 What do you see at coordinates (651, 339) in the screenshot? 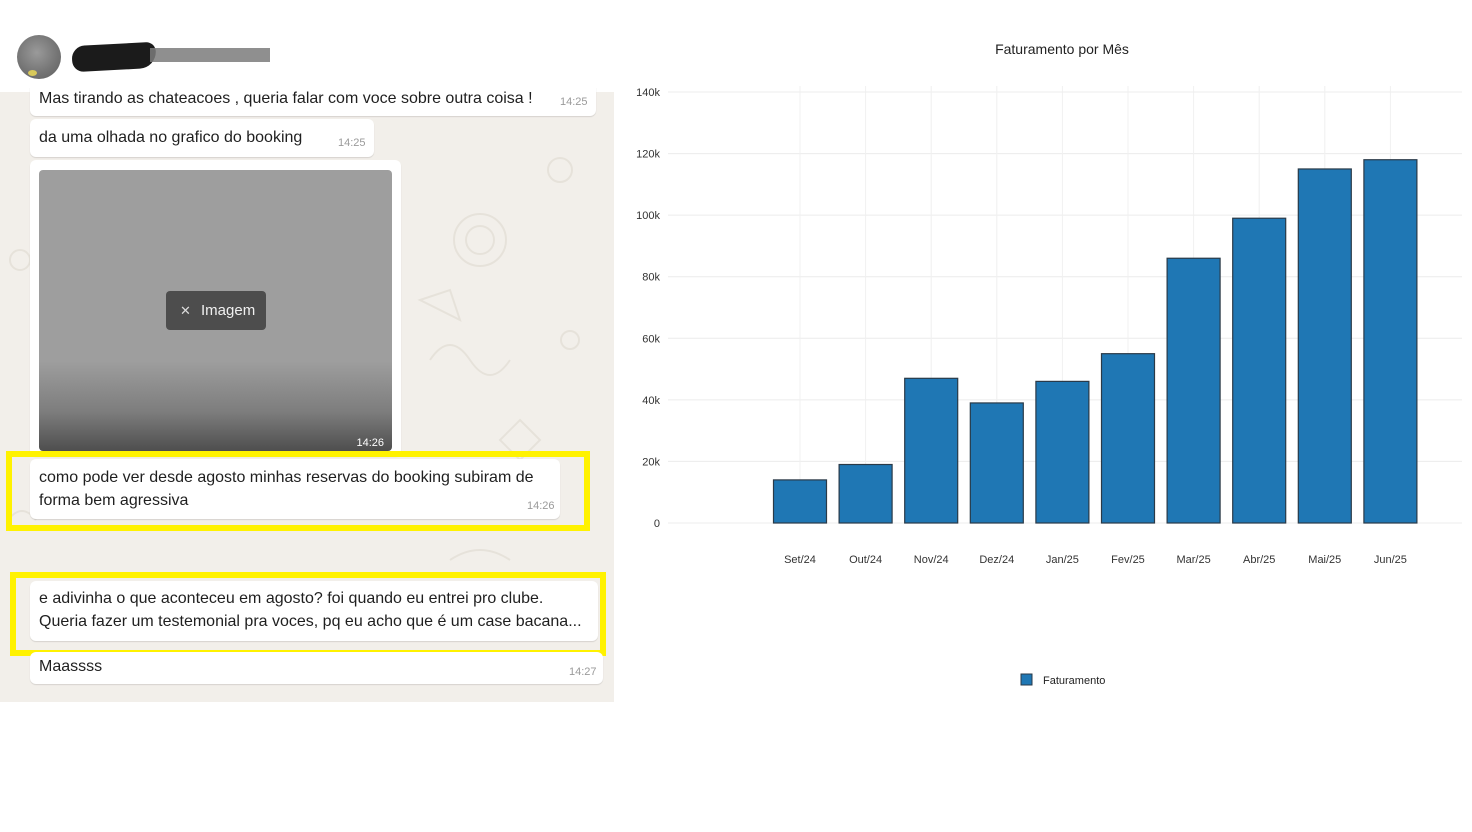
I see `y-tick-label: 60k` at bounding box center [651, 339].